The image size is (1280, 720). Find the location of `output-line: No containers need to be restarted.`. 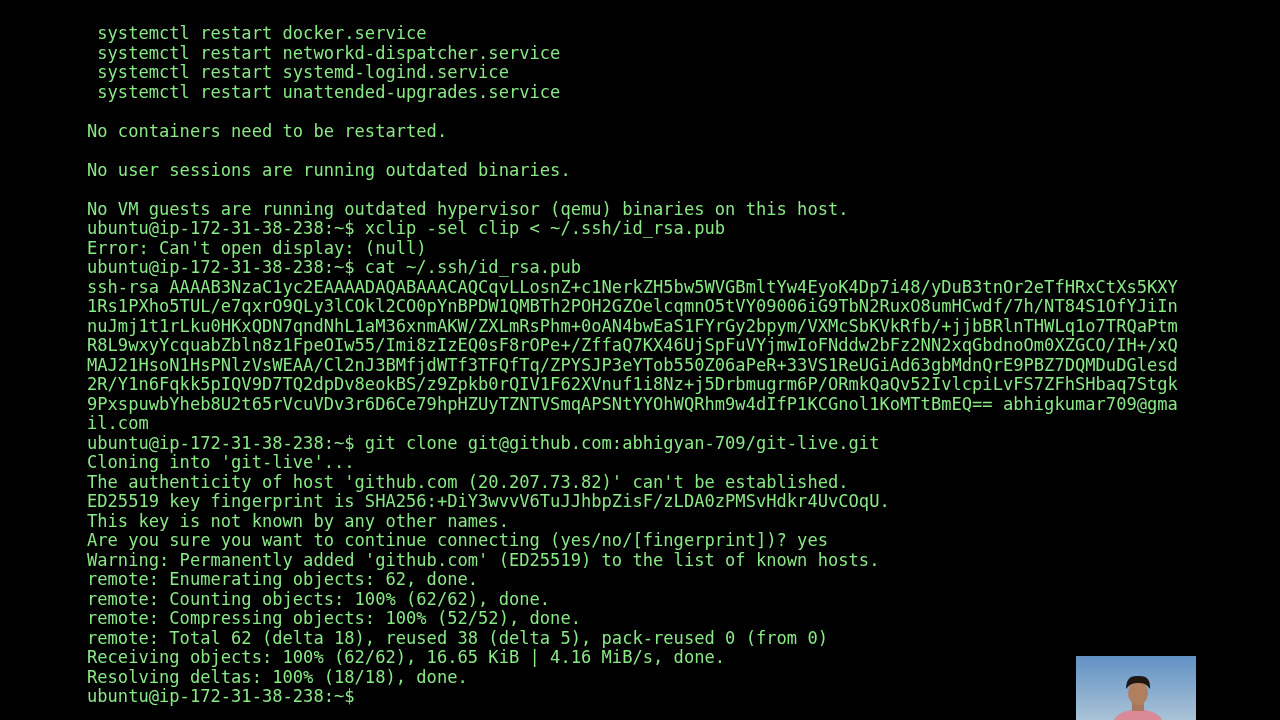

output-line: No containers need to be restarted. is located at coordinates (268, 131).